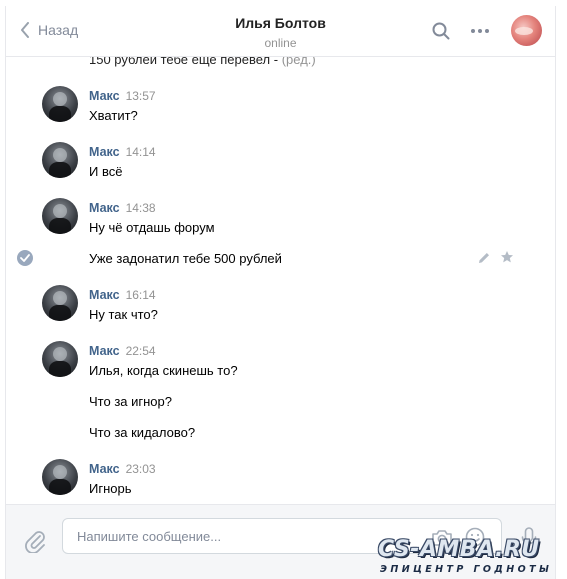 Image resolution: width=567 pixels, height=579 pixels. I want to click on watermark-logo-text: CS-AMBA.RU, so click(459, 549).